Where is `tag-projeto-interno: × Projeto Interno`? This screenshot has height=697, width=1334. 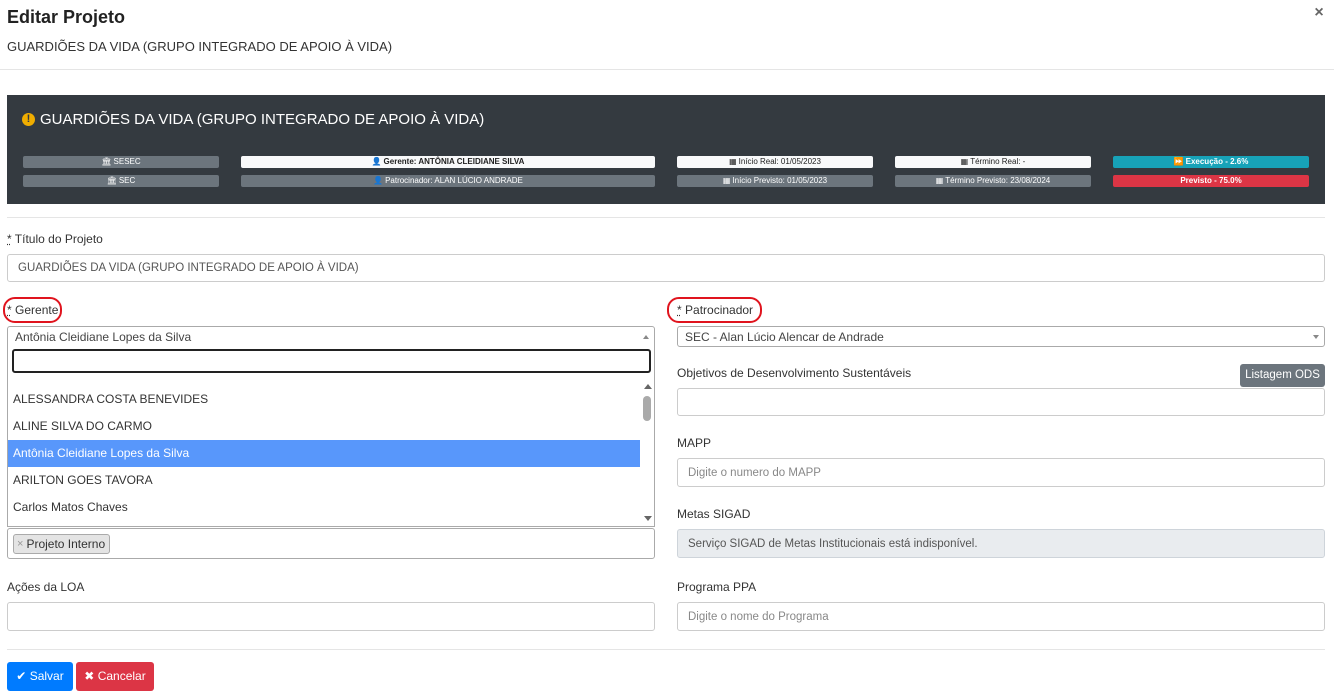 tag-projeto-interno: × Projeto Interno is located at coordinates (62, 544).